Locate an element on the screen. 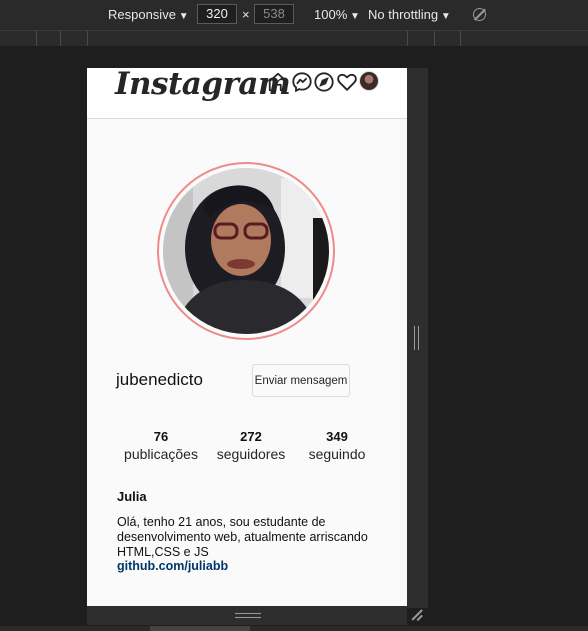 The width and height of the screenshot is (588, 631). horizontal-scrollbar is located at coordinates (294, 628).